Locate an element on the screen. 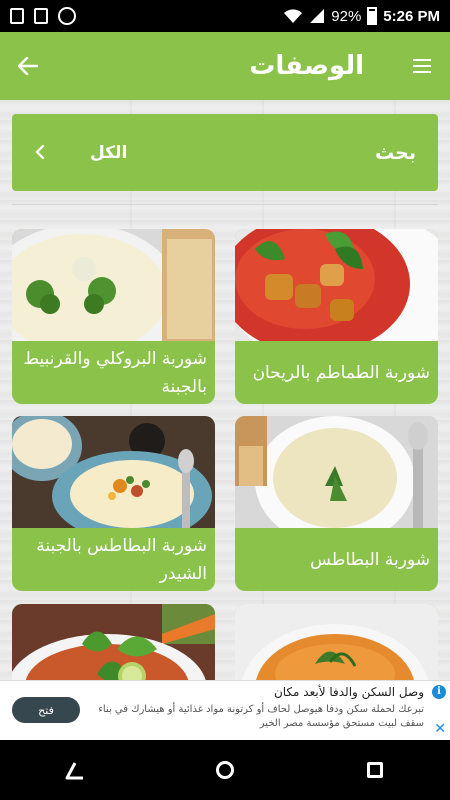 The image size is (450, 800). home-circle-icon is located at coordinates (225, 770).